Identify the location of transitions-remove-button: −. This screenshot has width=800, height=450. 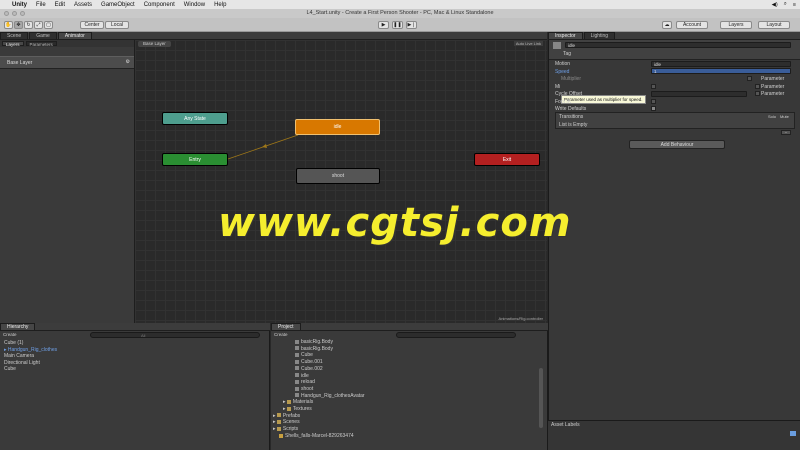
(786, 132).